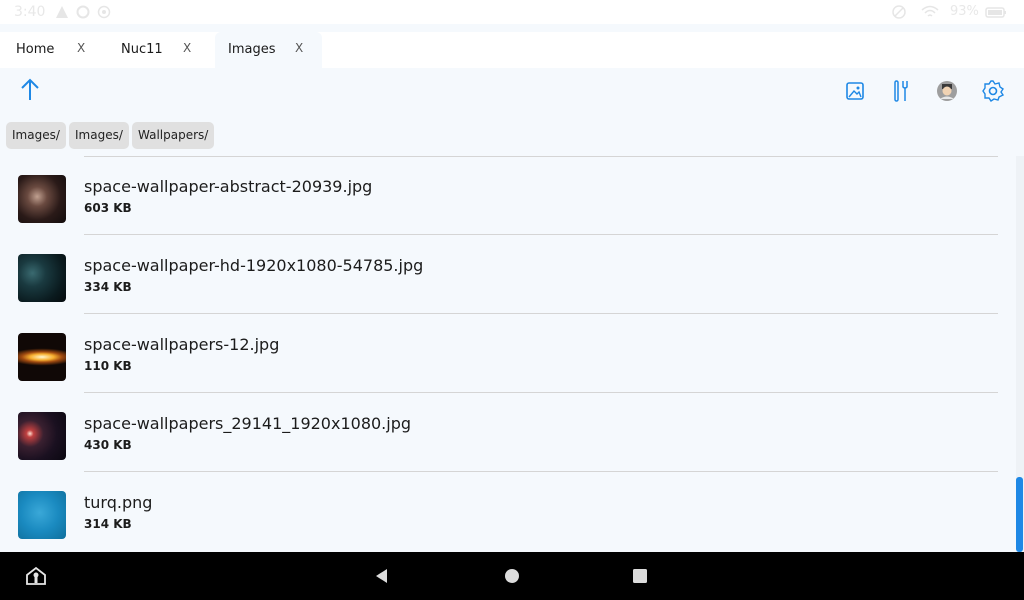 The image size is (1024, 600). Describe the element at coordinates (42, 436) in the screenshot. I see `thumbnail-planet` at that location.